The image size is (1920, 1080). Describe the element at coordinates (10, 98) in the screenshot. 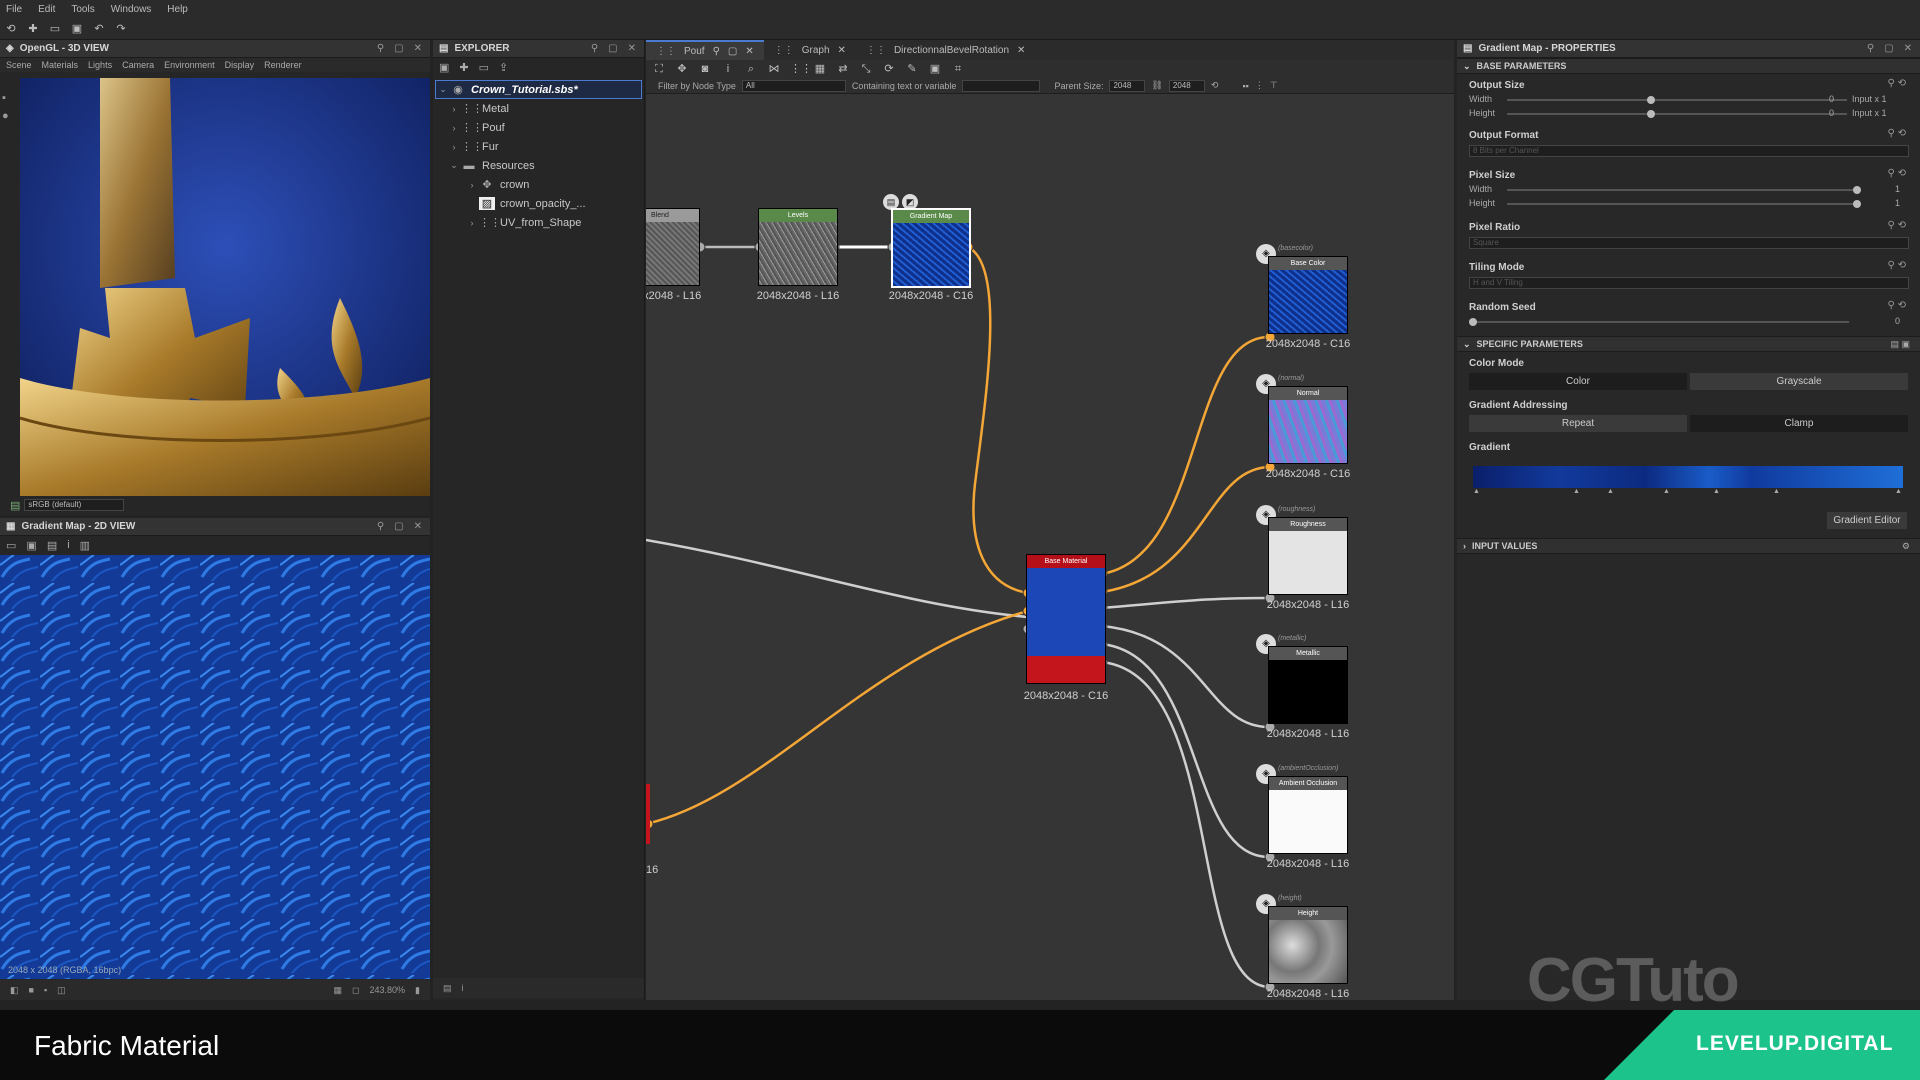

I see `camera-icon: ▪` at that location.